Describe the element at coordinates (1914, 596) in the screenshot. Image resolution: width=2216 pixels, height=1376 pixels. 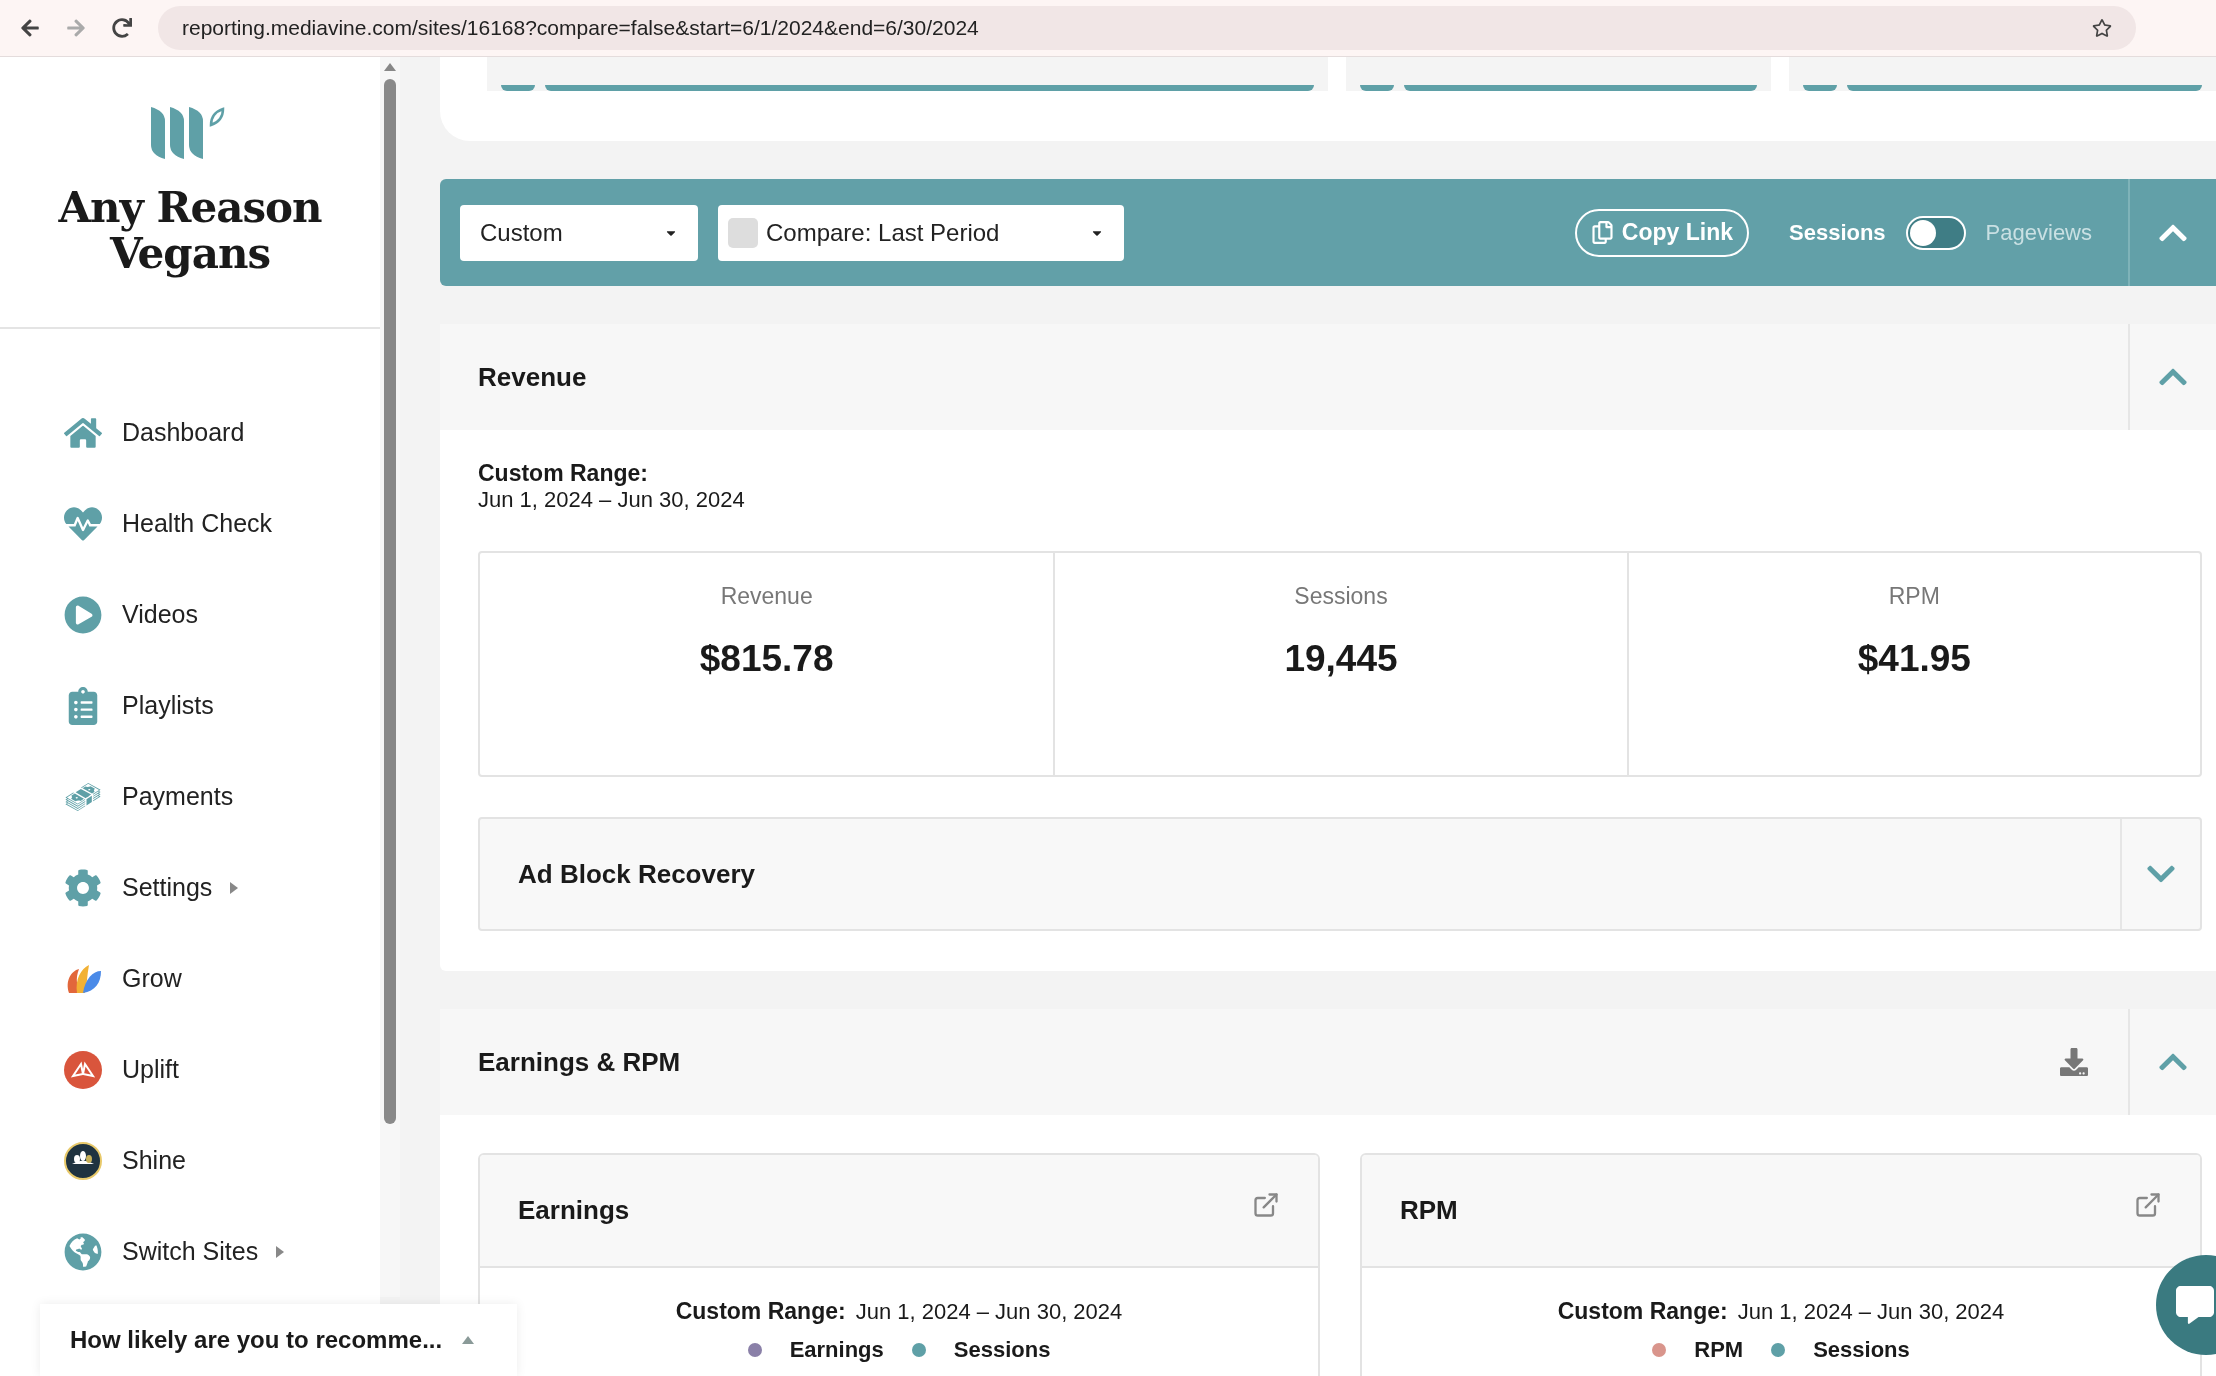
I see `stat-label: RPM` at that location.